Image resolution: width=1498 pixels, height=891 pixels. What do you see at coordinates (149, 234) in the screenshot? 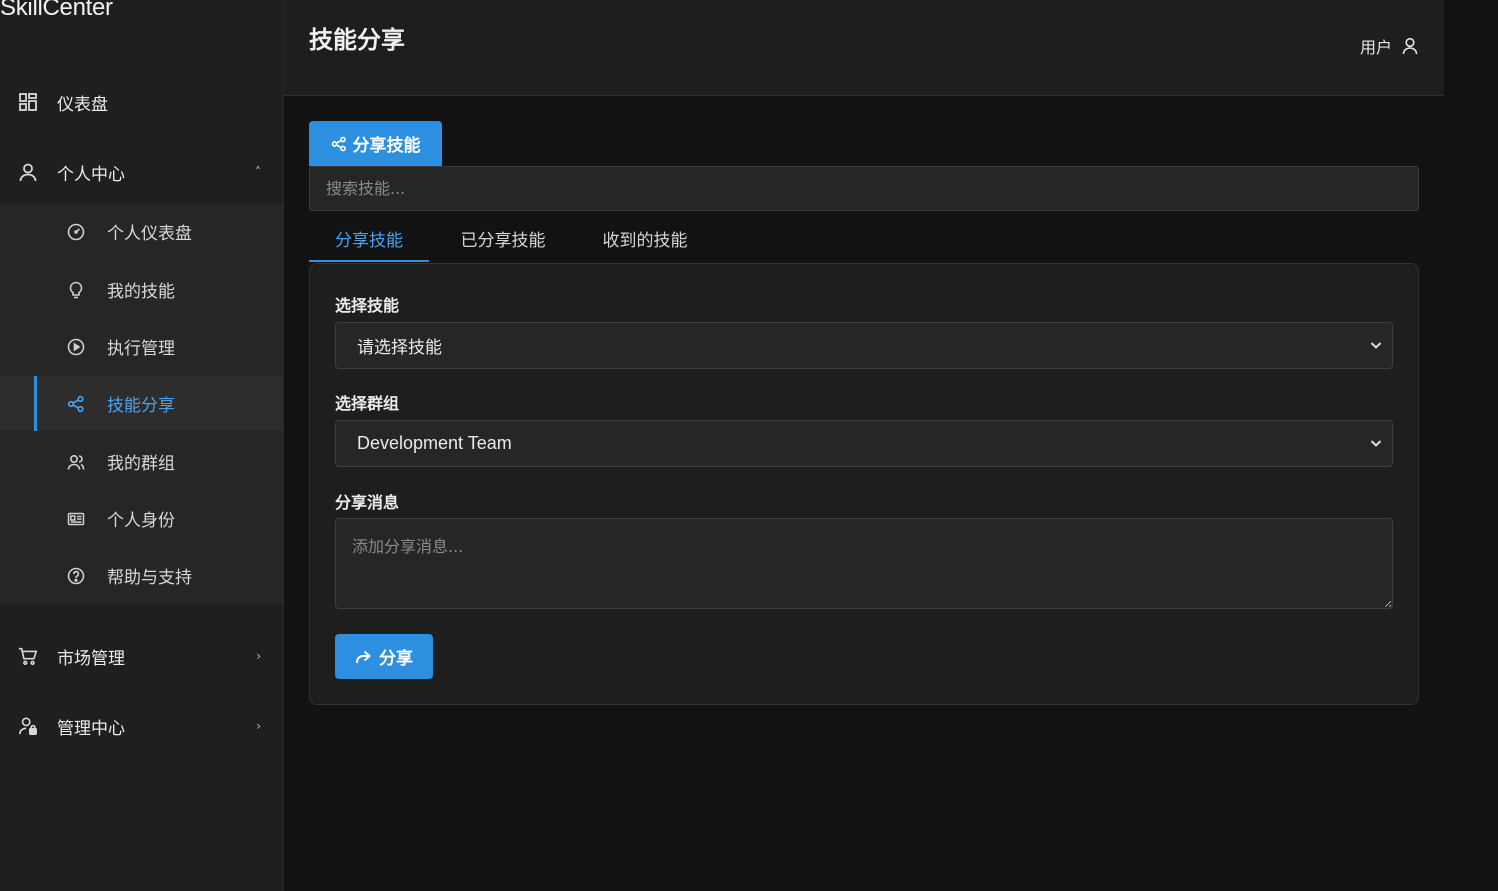
I see `sidebar-item-label: 个人仪表盘` at bounding box center [149, 234].